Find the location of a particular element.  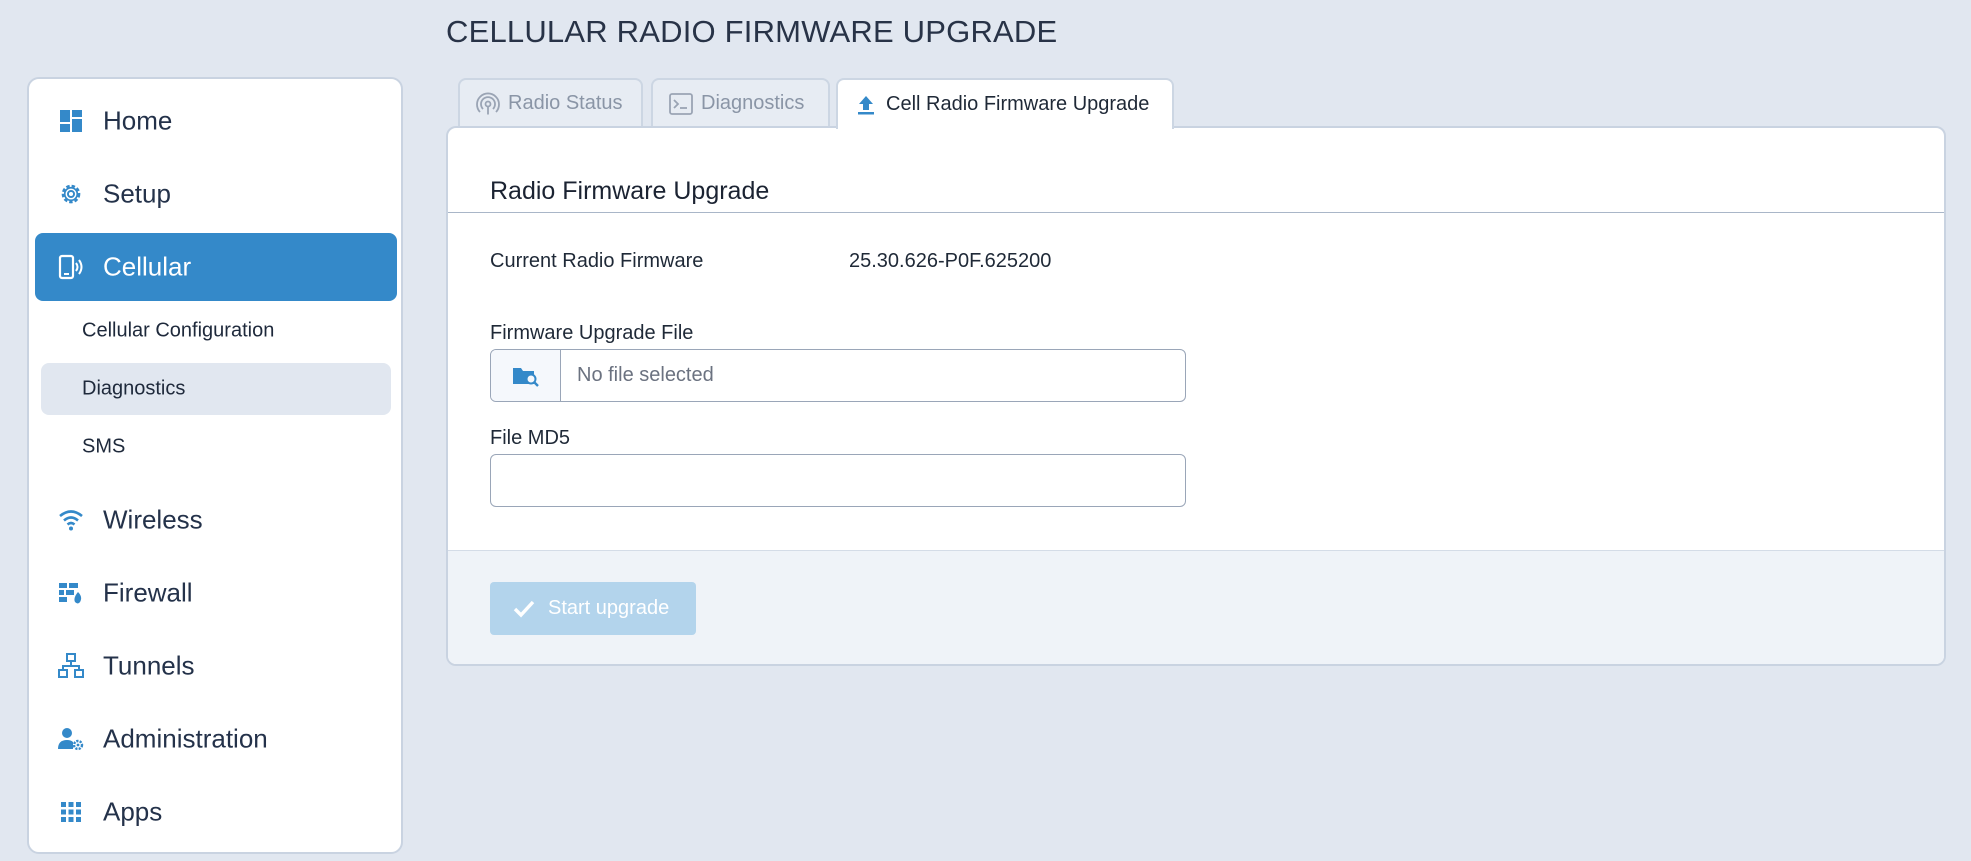

sidebar-item-label: Tunnels is located at coordinates (149, 665).